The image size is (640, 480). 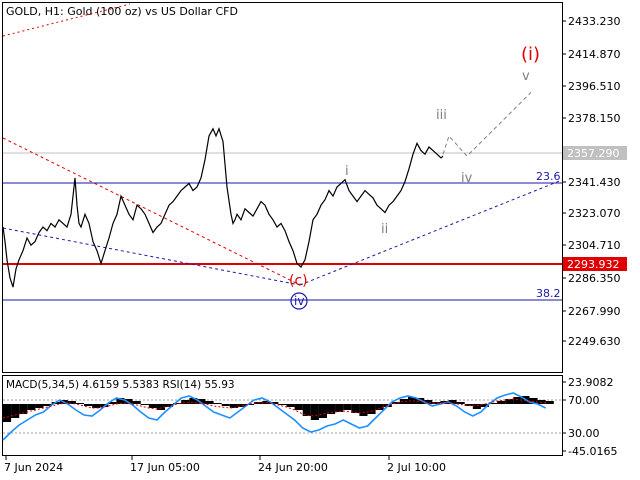 I want to click on y-tick-label: 2267.990, so click(x=594, y=311).